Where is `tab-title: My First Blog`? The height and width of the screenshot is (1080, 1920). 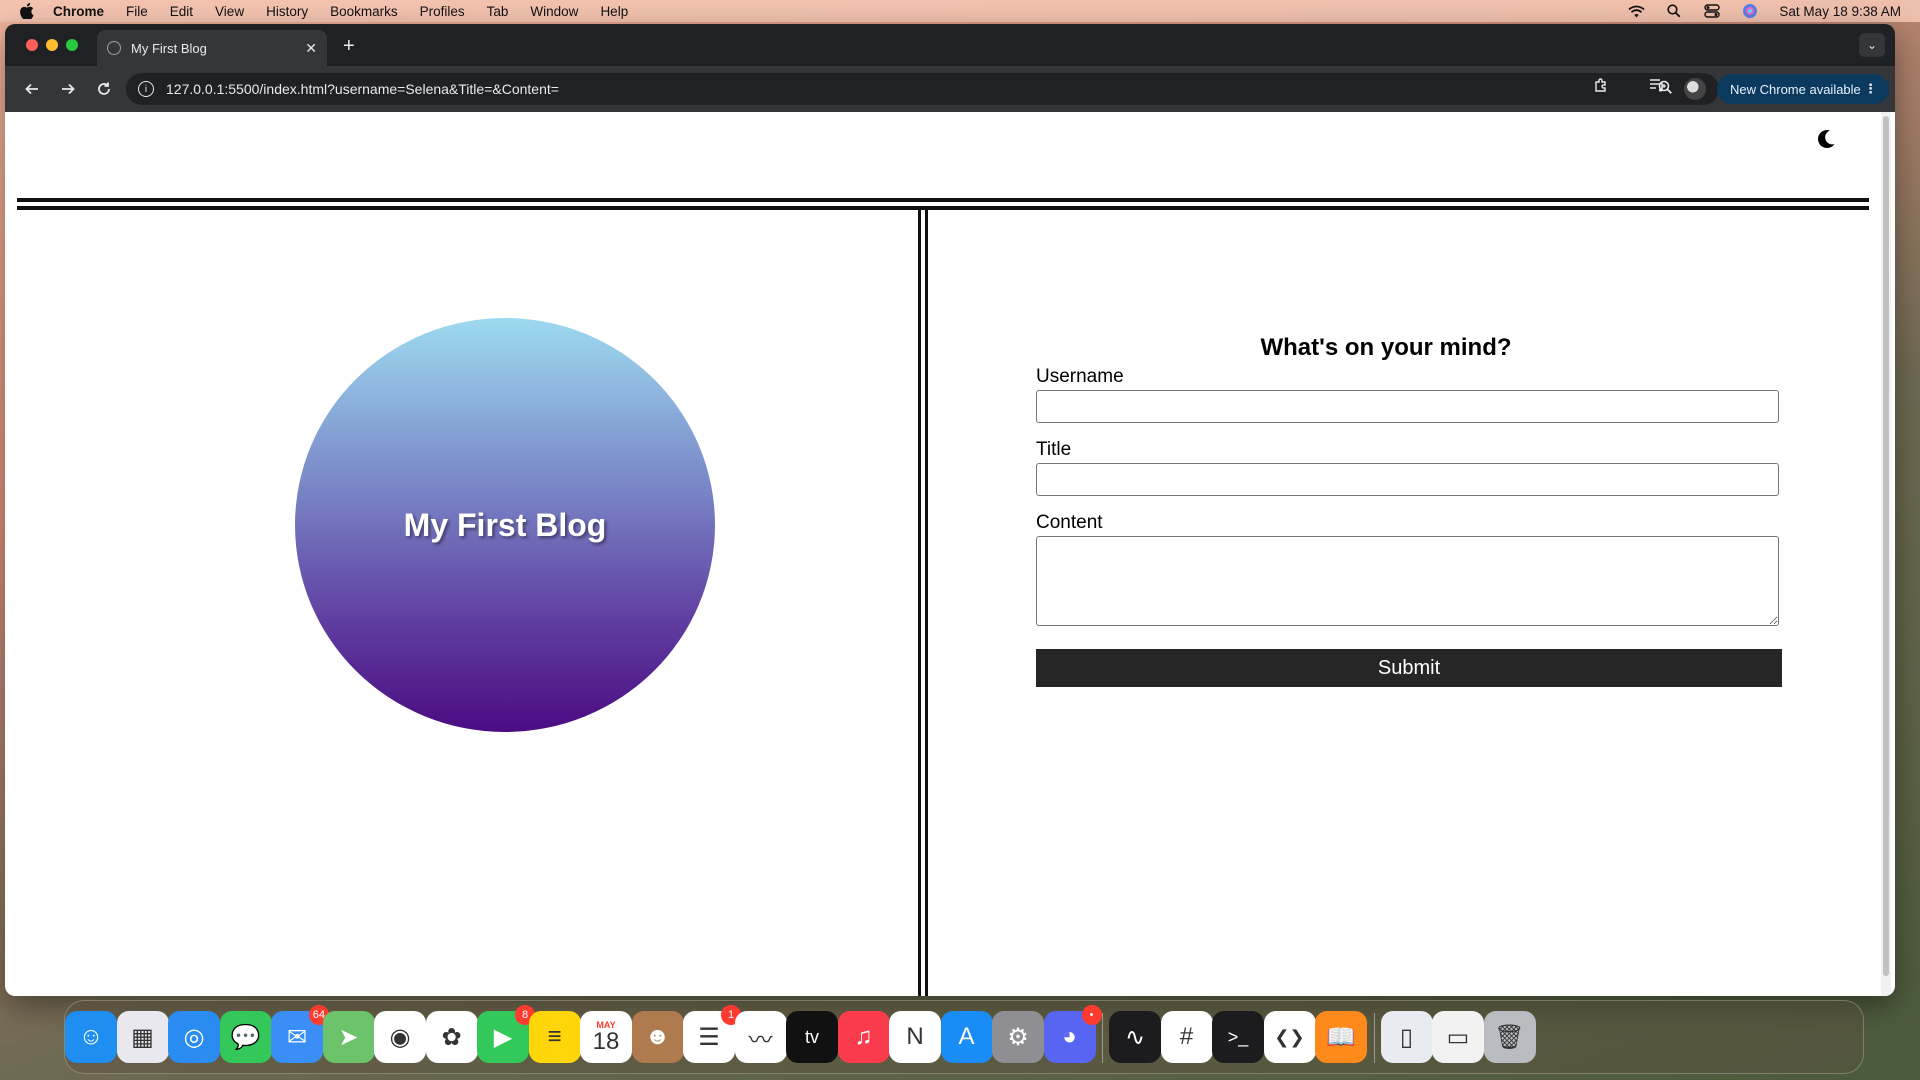
tab-title: My First Blog is located at coordinates (169, 48).